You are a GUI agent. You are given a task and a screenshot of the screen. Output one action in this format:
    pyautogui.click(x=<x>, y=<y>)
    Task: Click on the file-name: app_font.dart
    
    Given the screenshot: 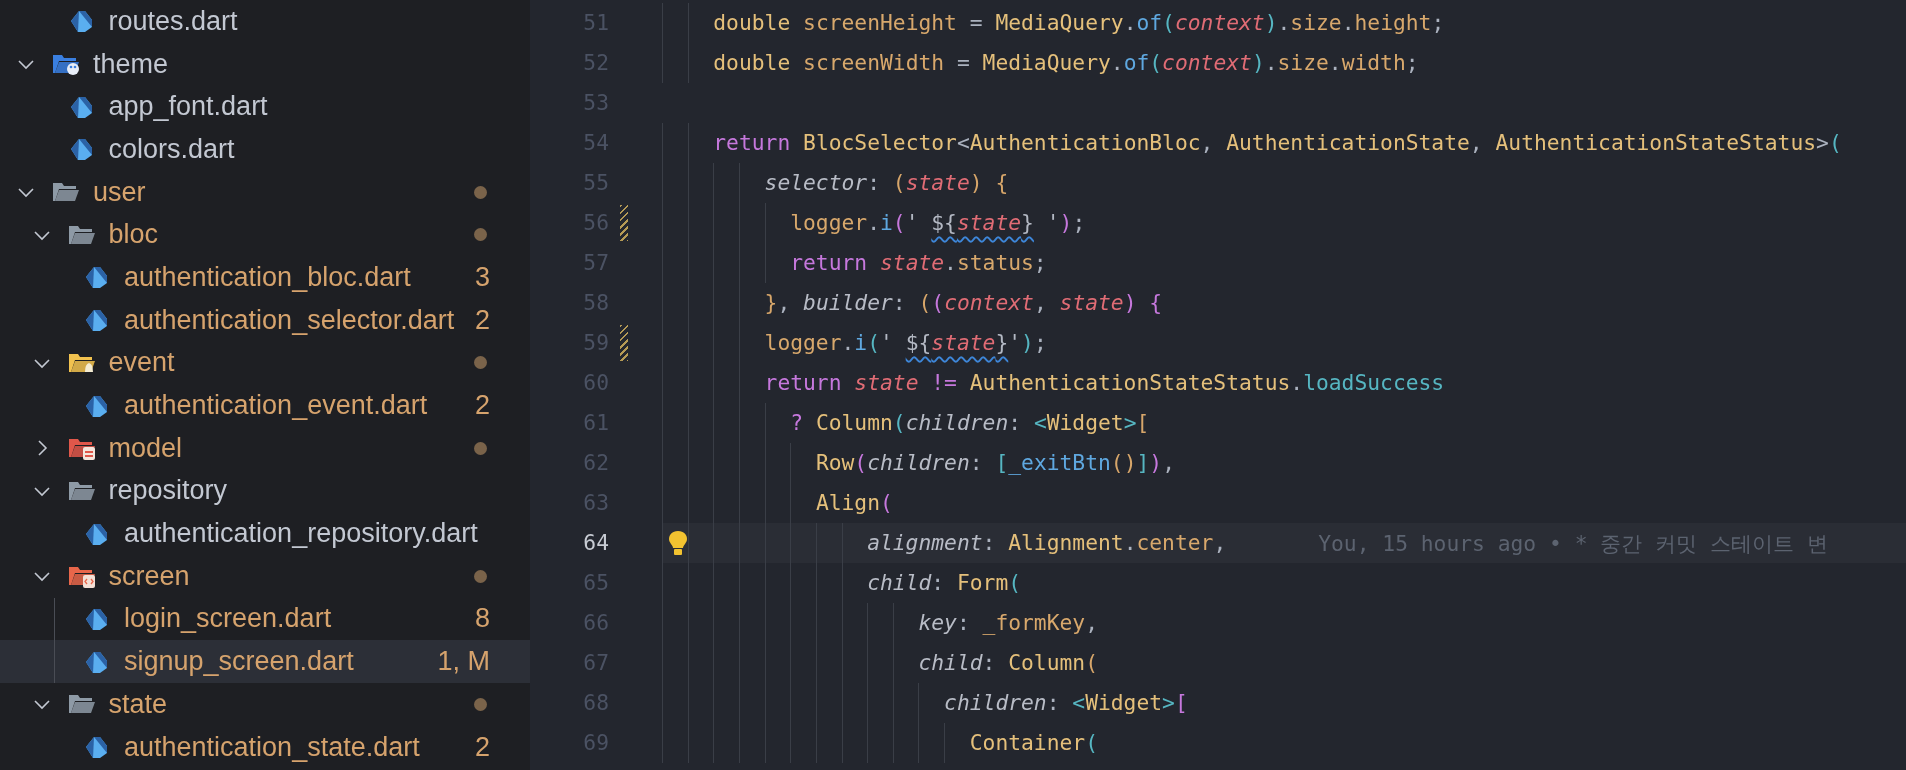 What is the action you would take?
    pyautogui.click(x=188, y=107)
    